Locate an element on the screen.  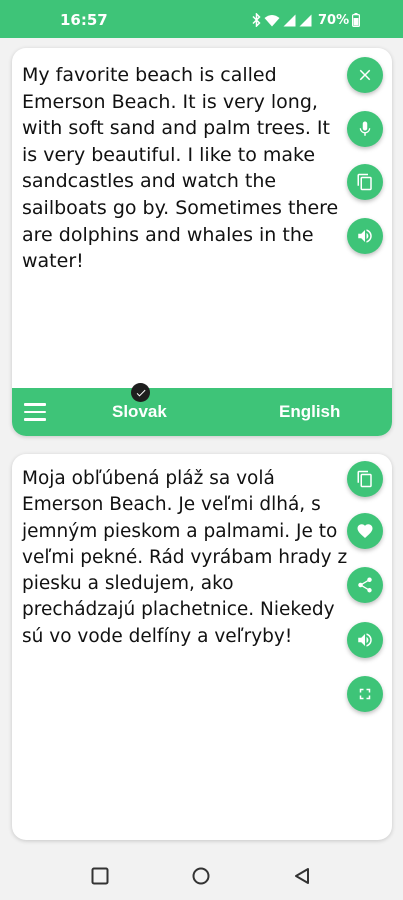
home-icon is located at coordinates (201, 876).